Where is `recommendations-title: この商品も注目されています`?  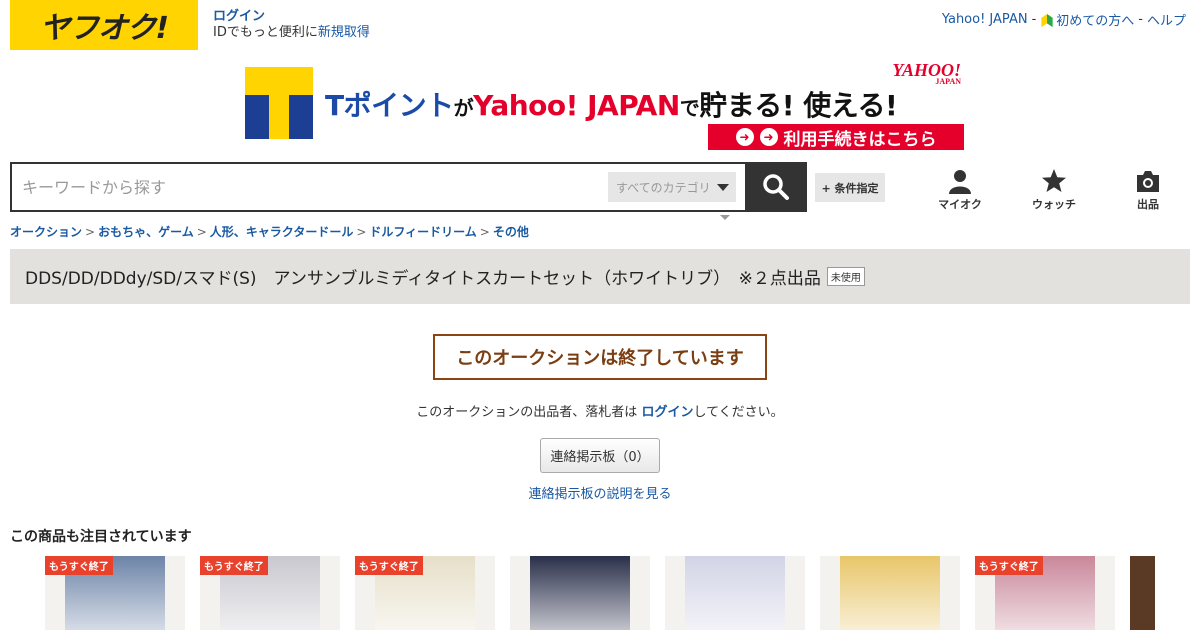
recommendations-title: この商品も注目されています is located at coordinates (101, 537).